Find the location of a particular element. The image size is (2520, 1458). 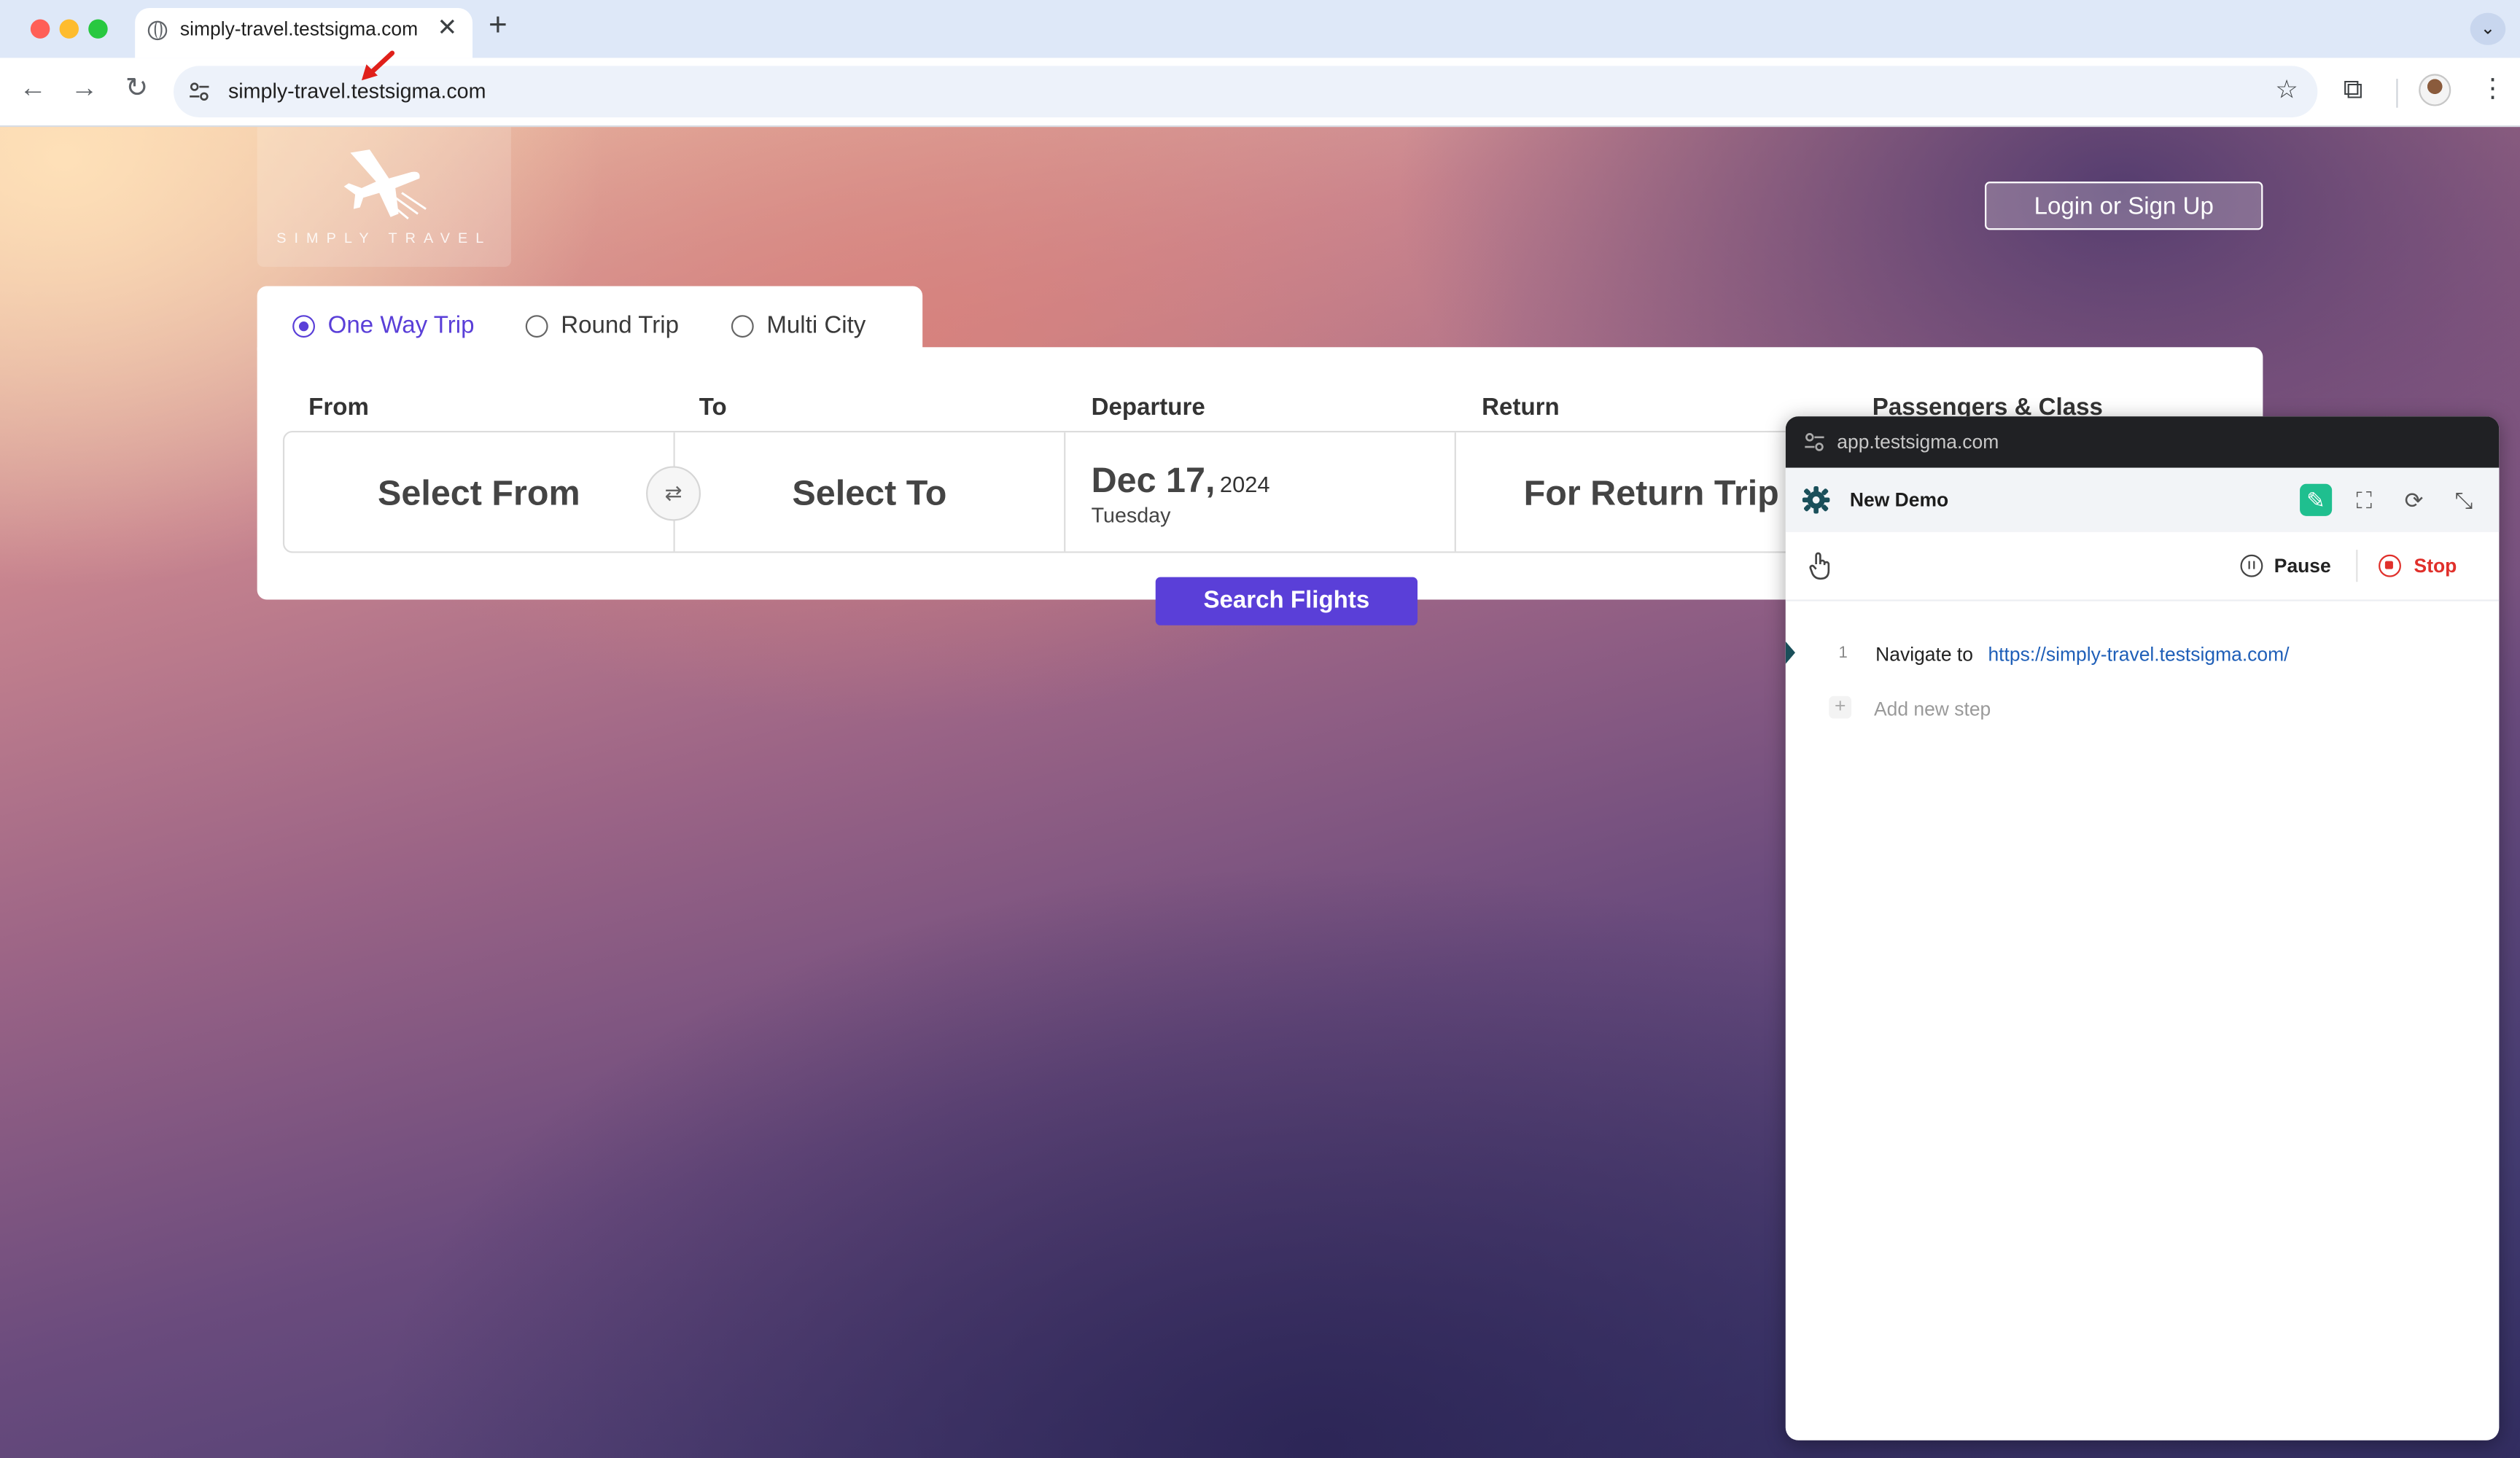

departure-date: Dec 17, is located at coordinates (1153, 479).